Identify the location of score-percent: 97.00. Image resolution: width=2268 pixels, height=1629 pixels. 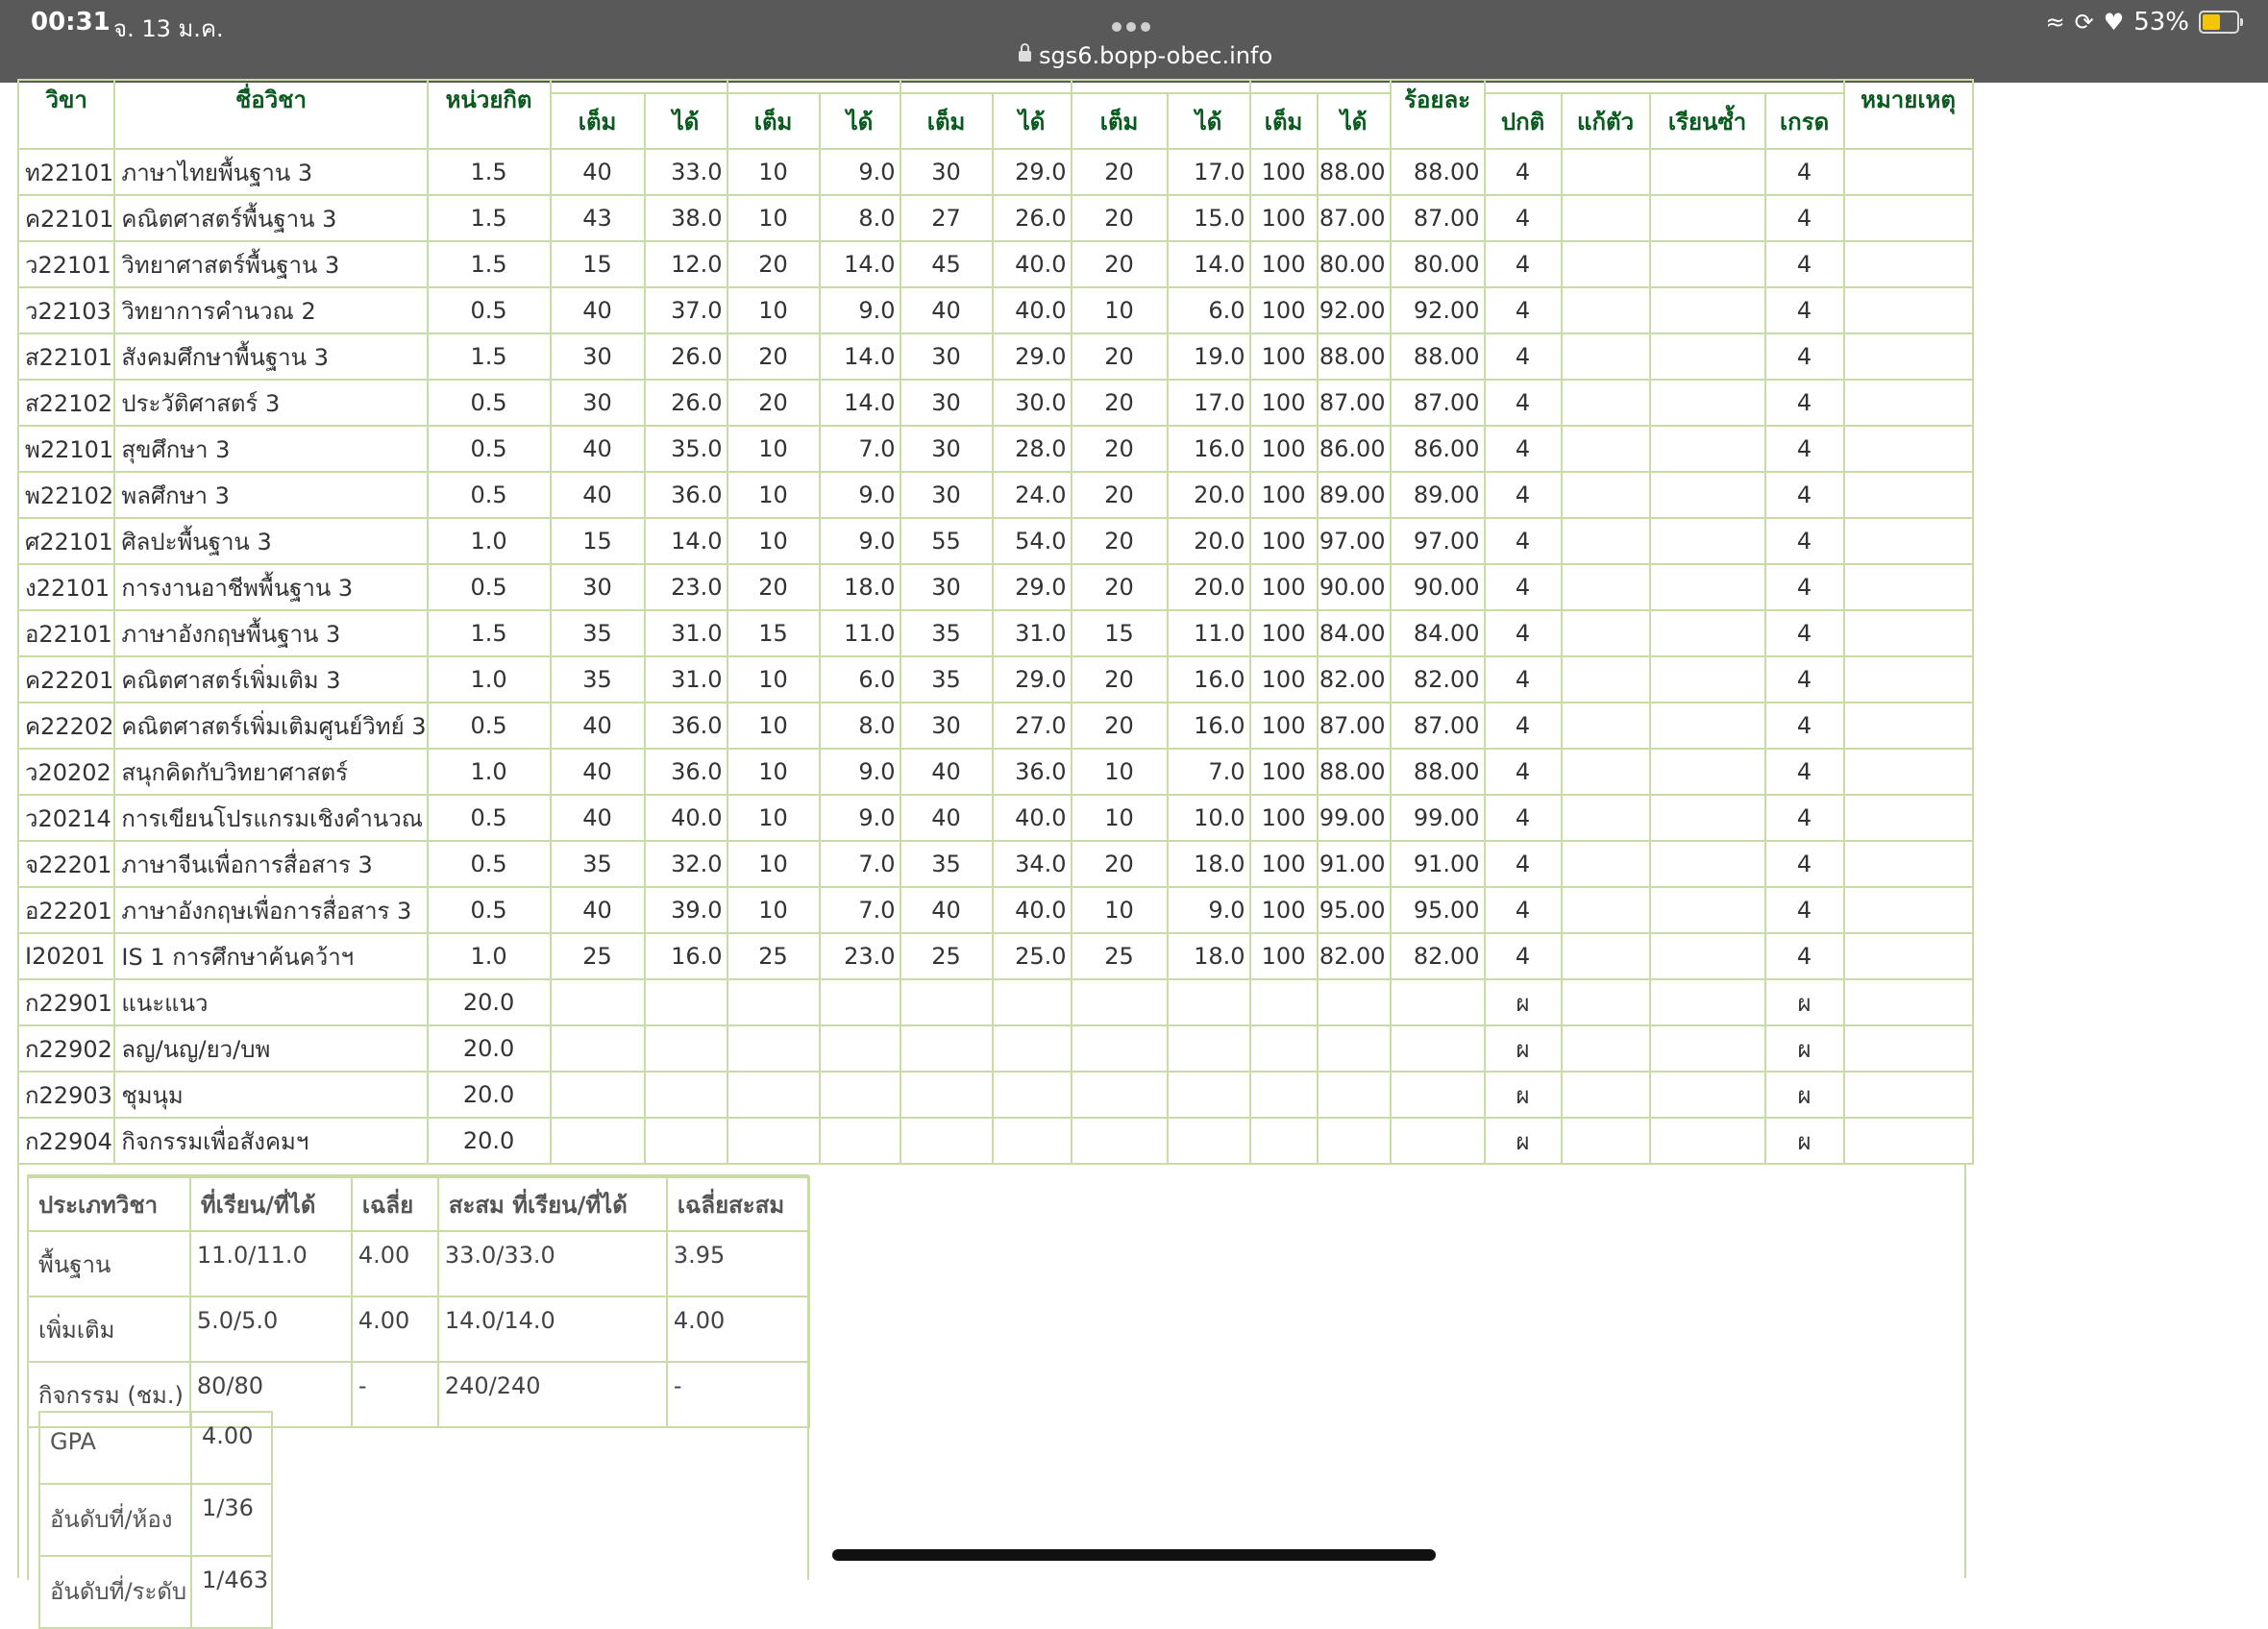
(1437, 541).